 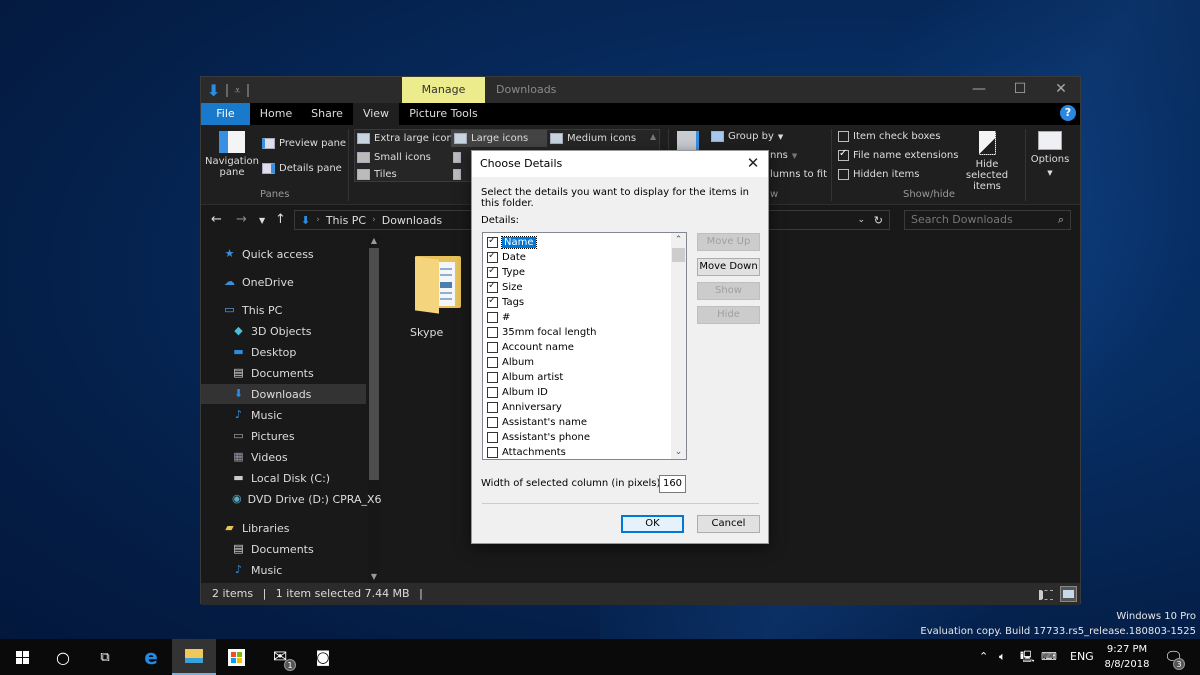 I want to click on tab-picture-tools: Picture Tools, so click(x=443, y=114).